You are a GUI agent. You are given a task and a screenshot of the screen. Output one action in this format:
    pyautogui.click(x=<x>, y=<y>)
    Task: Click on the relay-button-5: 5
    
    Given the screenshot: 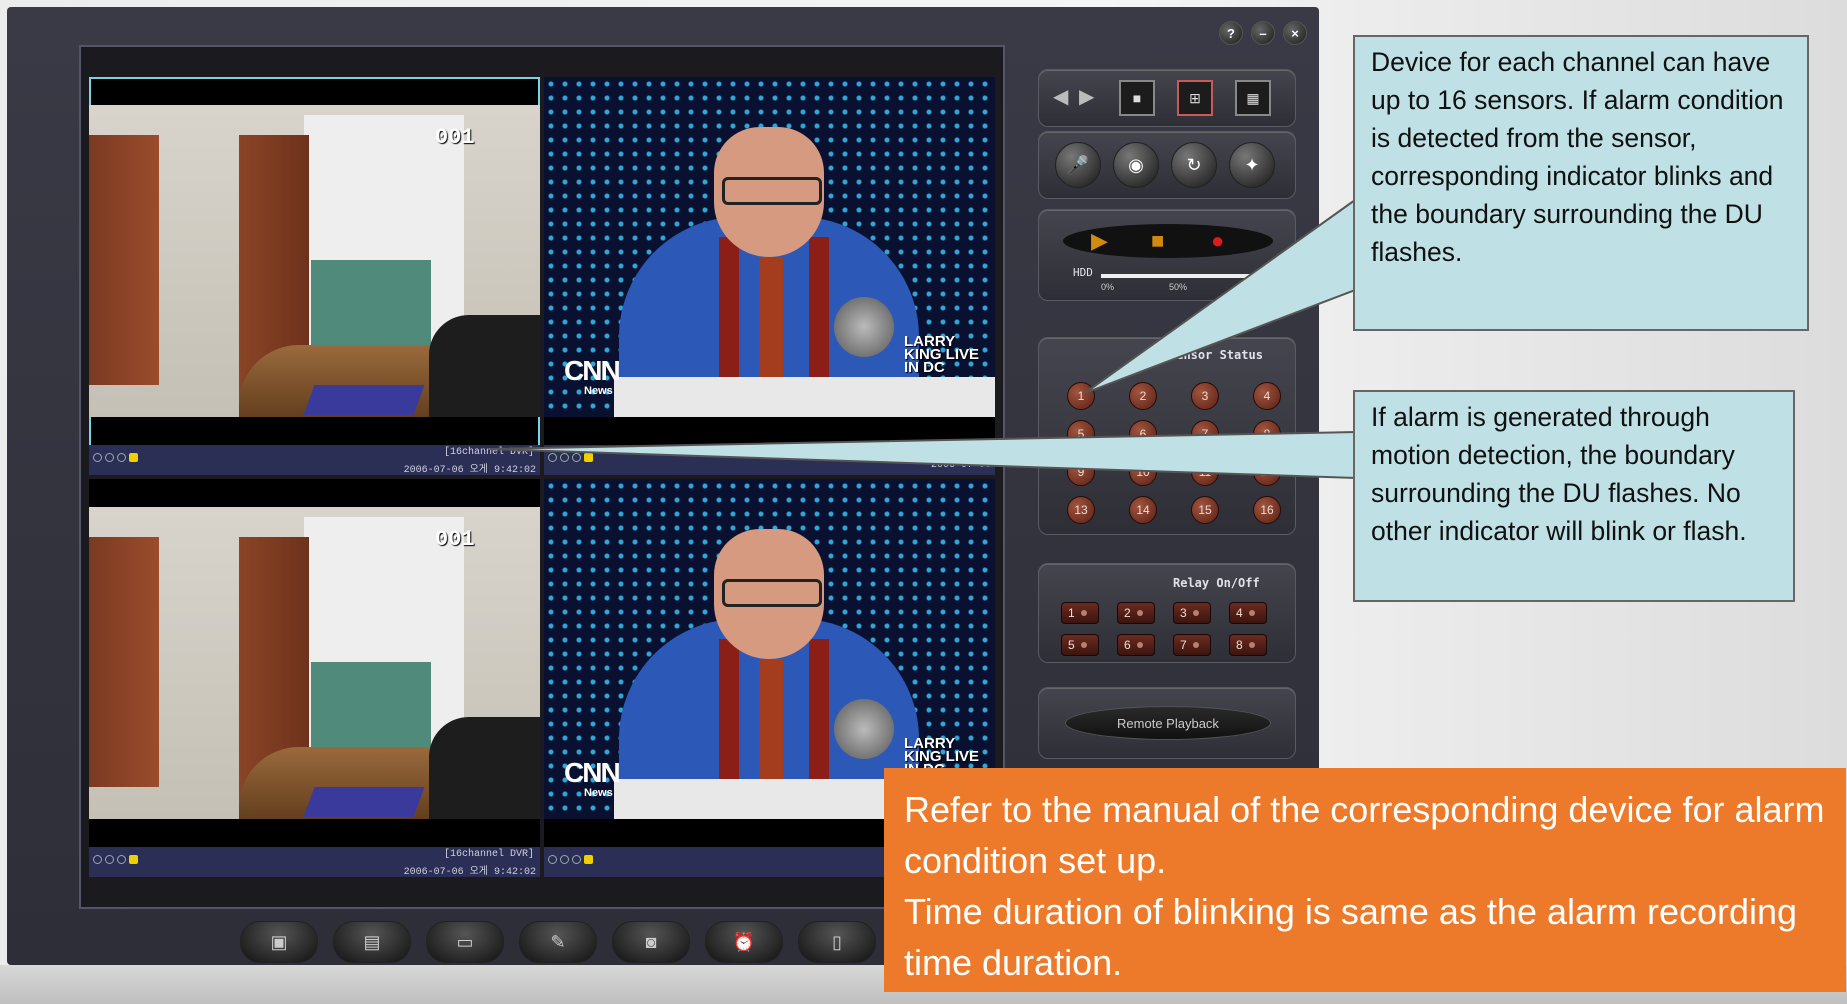 What is the action you would take?
    pyautogui.click(x=1080, y=645)
    